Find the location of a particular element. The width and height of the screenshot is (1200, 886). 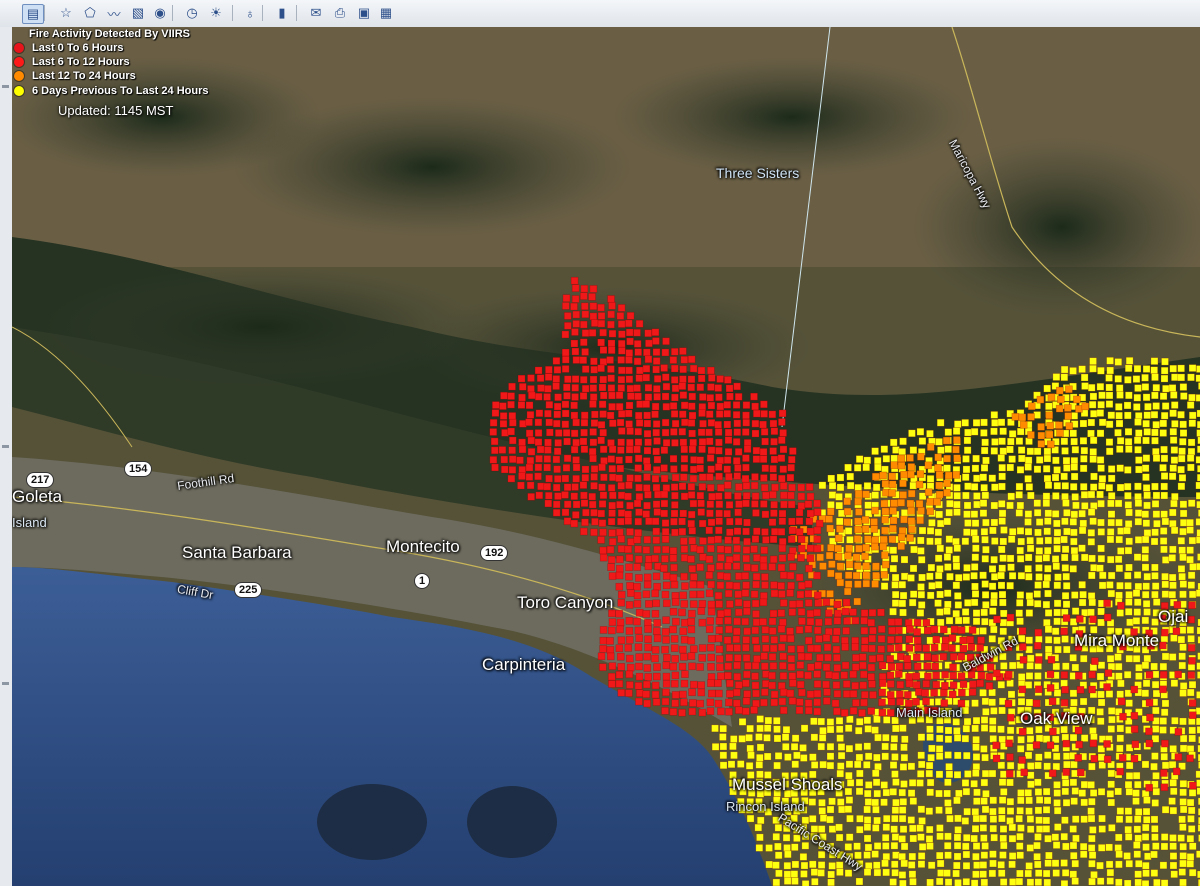

switch-to-sky-icon: ♁ is located at coordinates (250, 13).